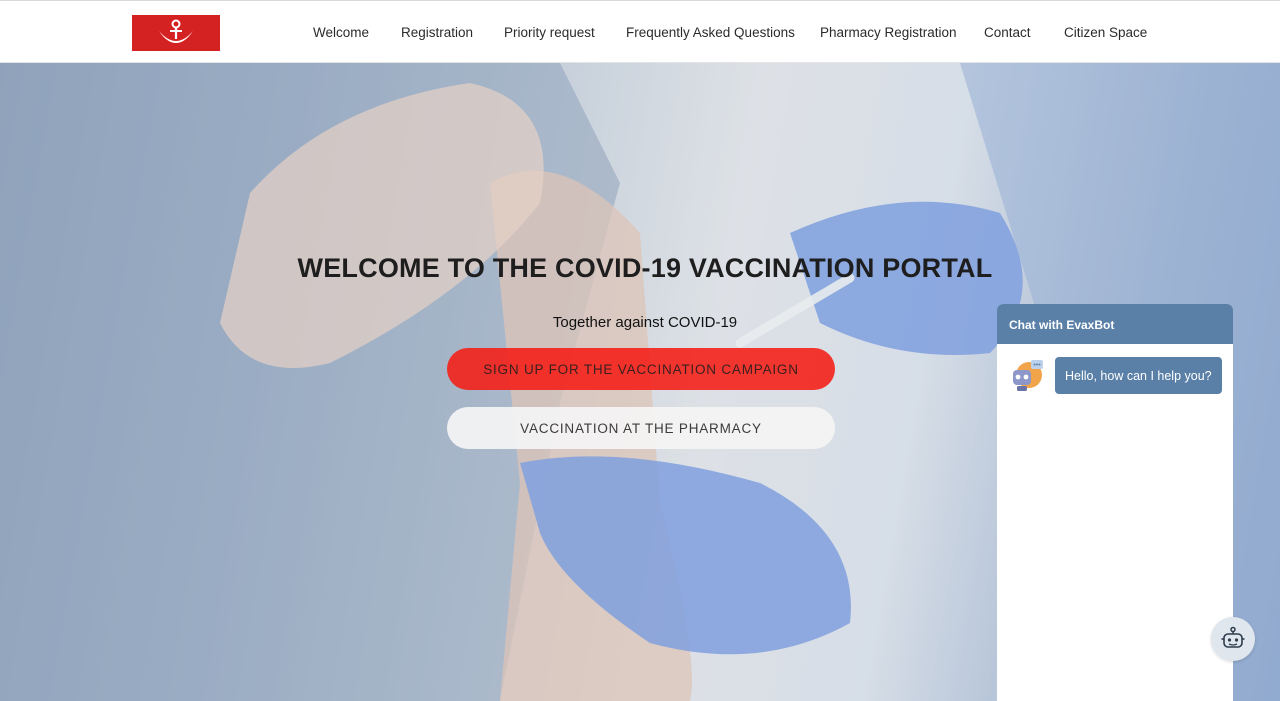 This screenshot has width=1280, height=701. What do you see at coordinates (437, 32) in the screenshot?
I see `nav-registration: Registration` at bounding box center [437, 32].